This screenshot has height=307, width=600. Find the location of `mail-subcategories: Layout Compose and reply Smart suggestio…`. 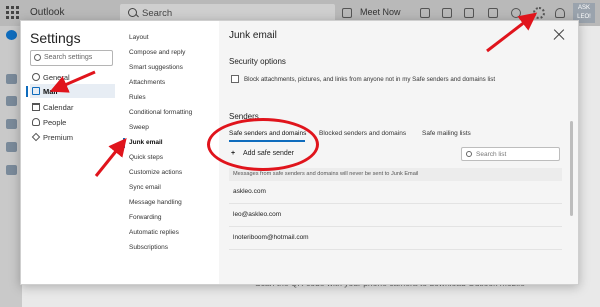

mail-subcategories: Layout Compose and reply Smart suggestio… is located at coordinates (169, 152).